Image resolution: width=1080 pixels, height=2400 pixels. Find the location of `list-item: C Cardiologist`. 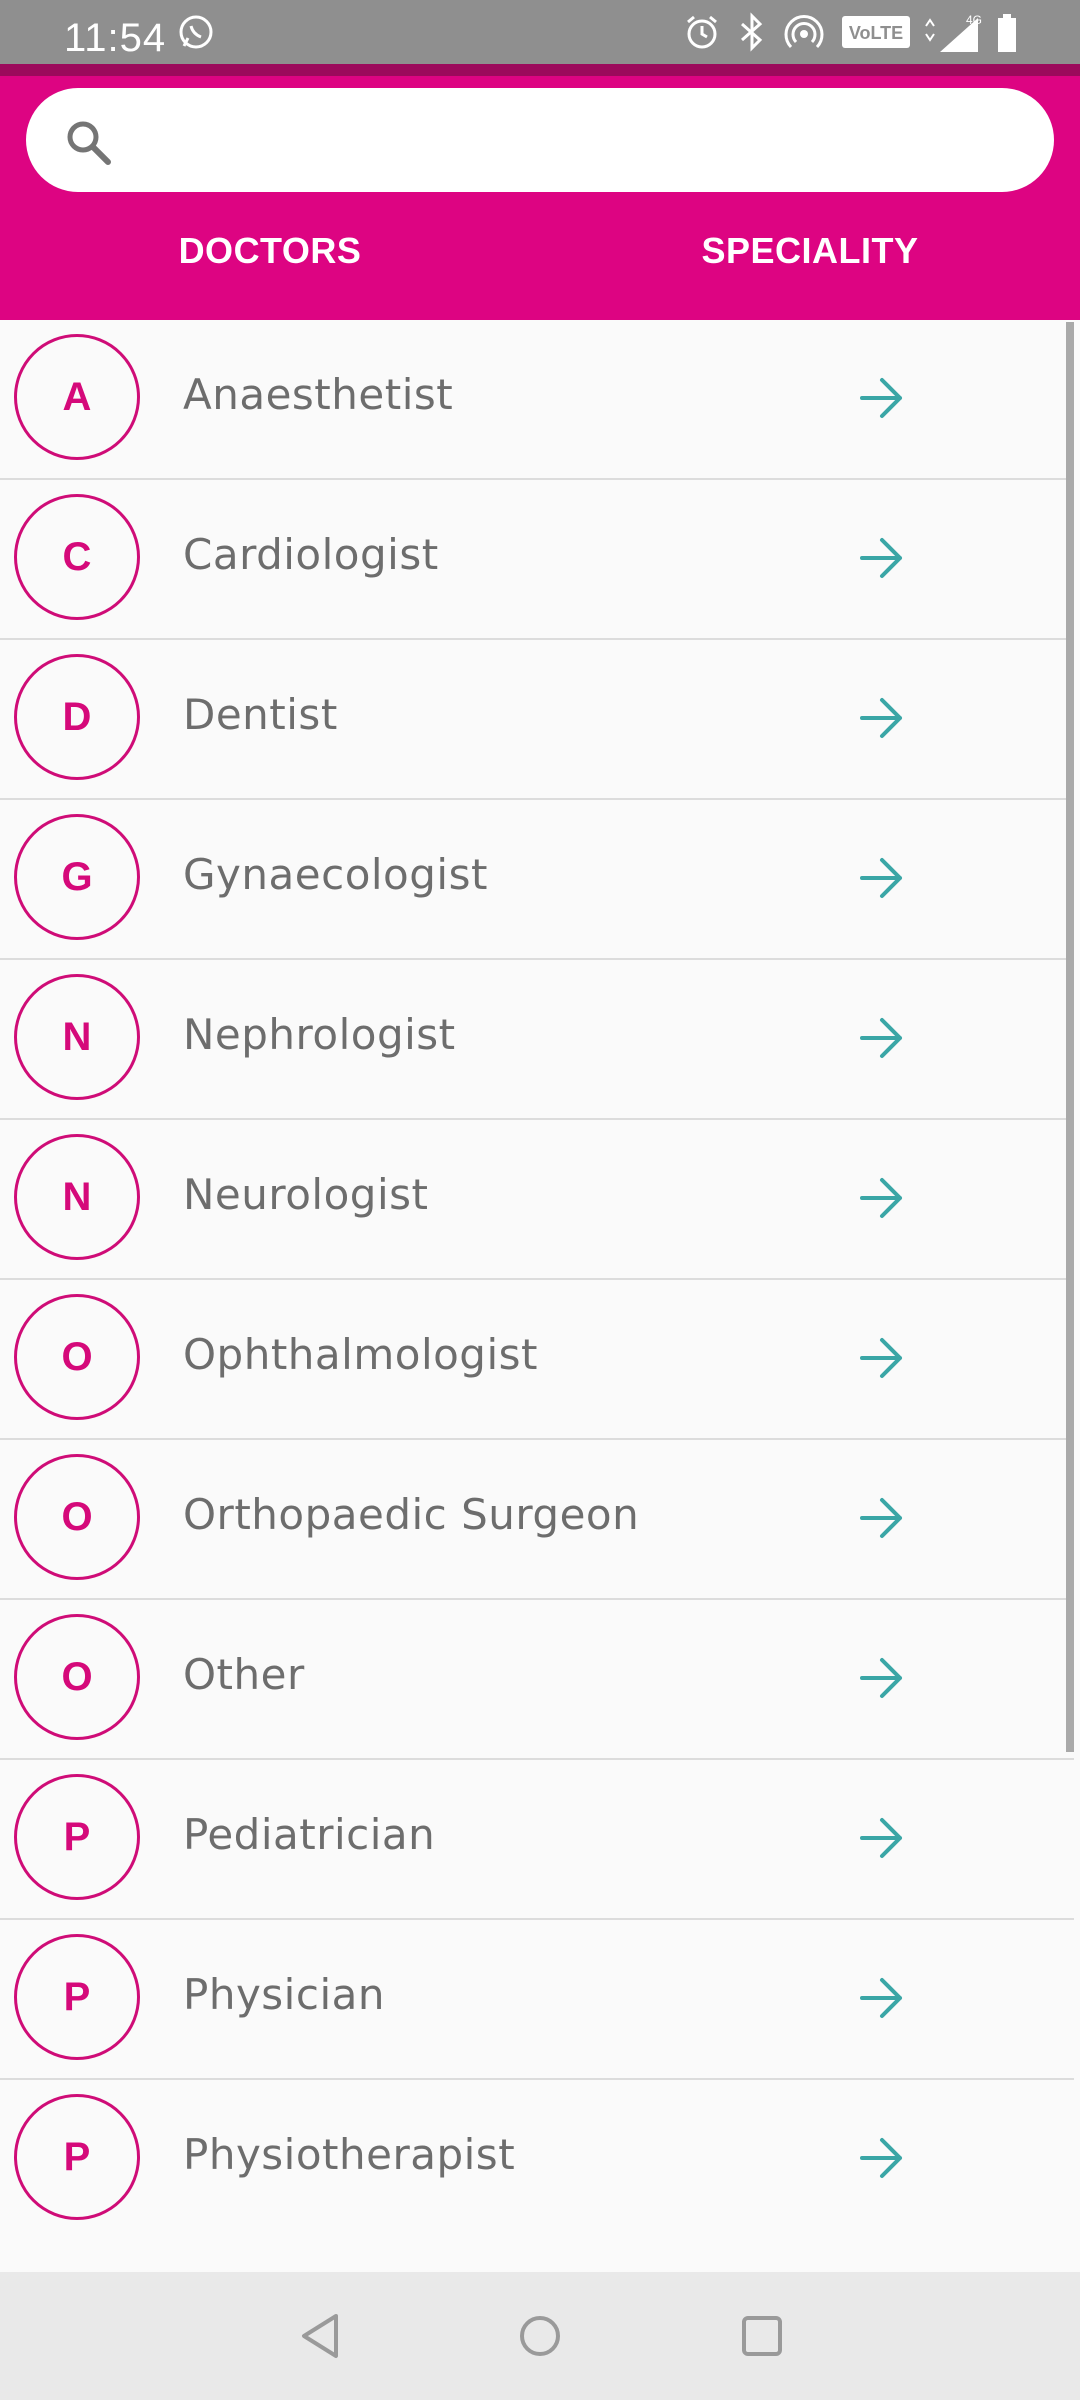

list-item: C Cardiologist is located at coordinates (537, 560).